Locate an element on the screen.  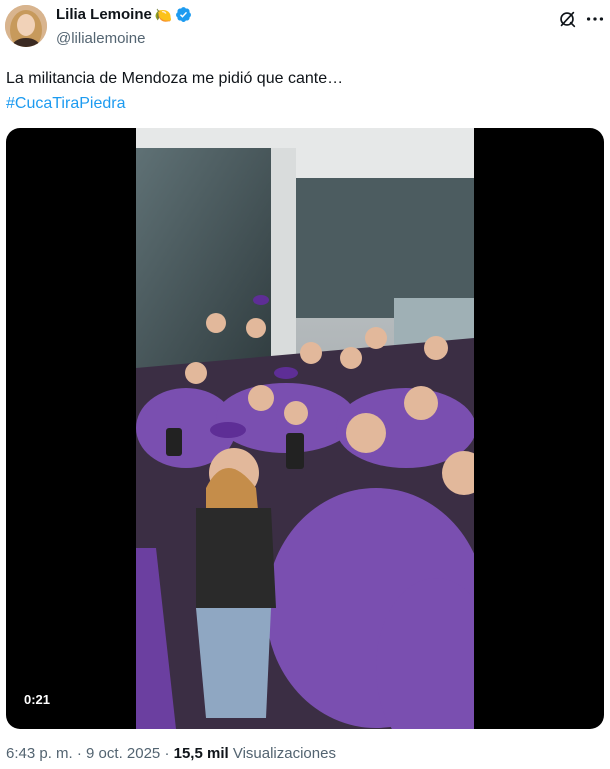
views-label: Visualizaciones is located at coordinates (284, 753).